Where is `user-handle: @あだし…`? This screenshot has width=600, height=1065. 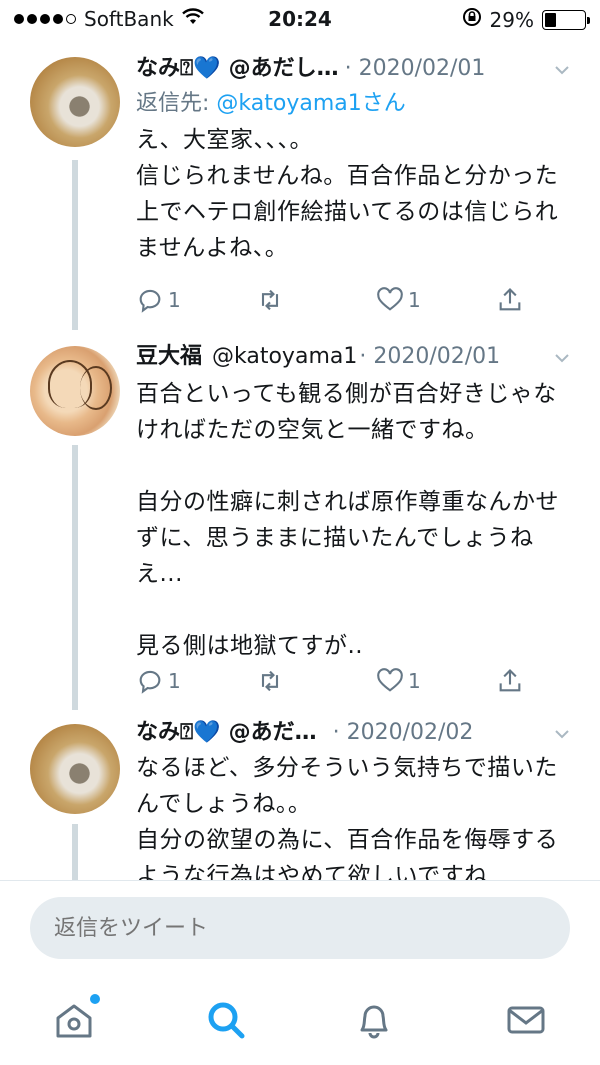
user-handle: @あだし… is located at coordinates (284, 69).